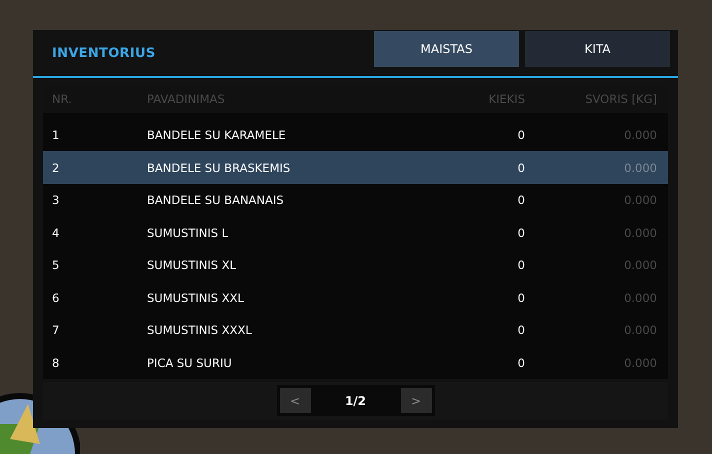 The width and height of the screenshot is (712, 454). What do you see at coordinates (416, 401) in the screenshot?
I see `next-page-button: >` at bounding box center [416, 401].